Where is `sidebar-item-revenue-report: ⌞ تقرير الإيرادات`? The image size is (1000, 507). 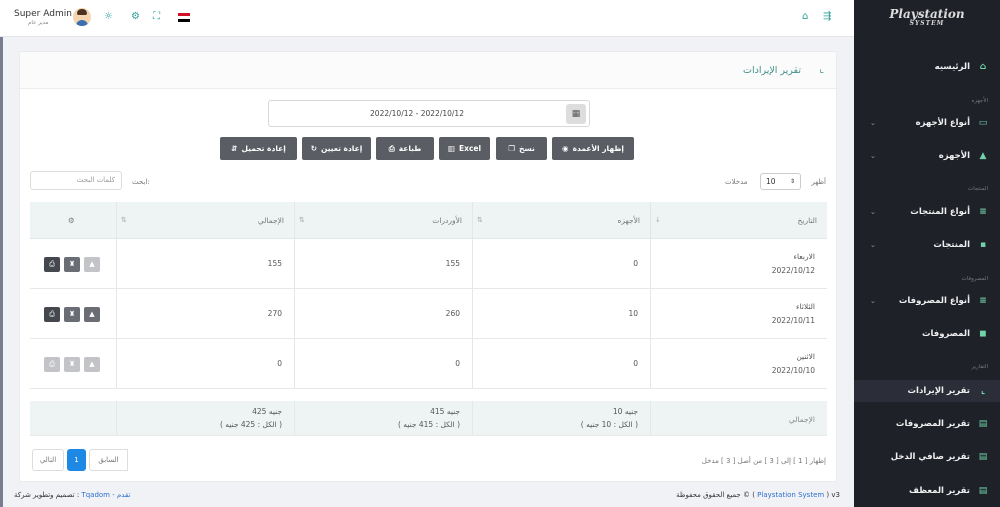 sidebar-item-revenue-report: ⌞ تقرير الإيرادات is located at coordinates (927, 391).